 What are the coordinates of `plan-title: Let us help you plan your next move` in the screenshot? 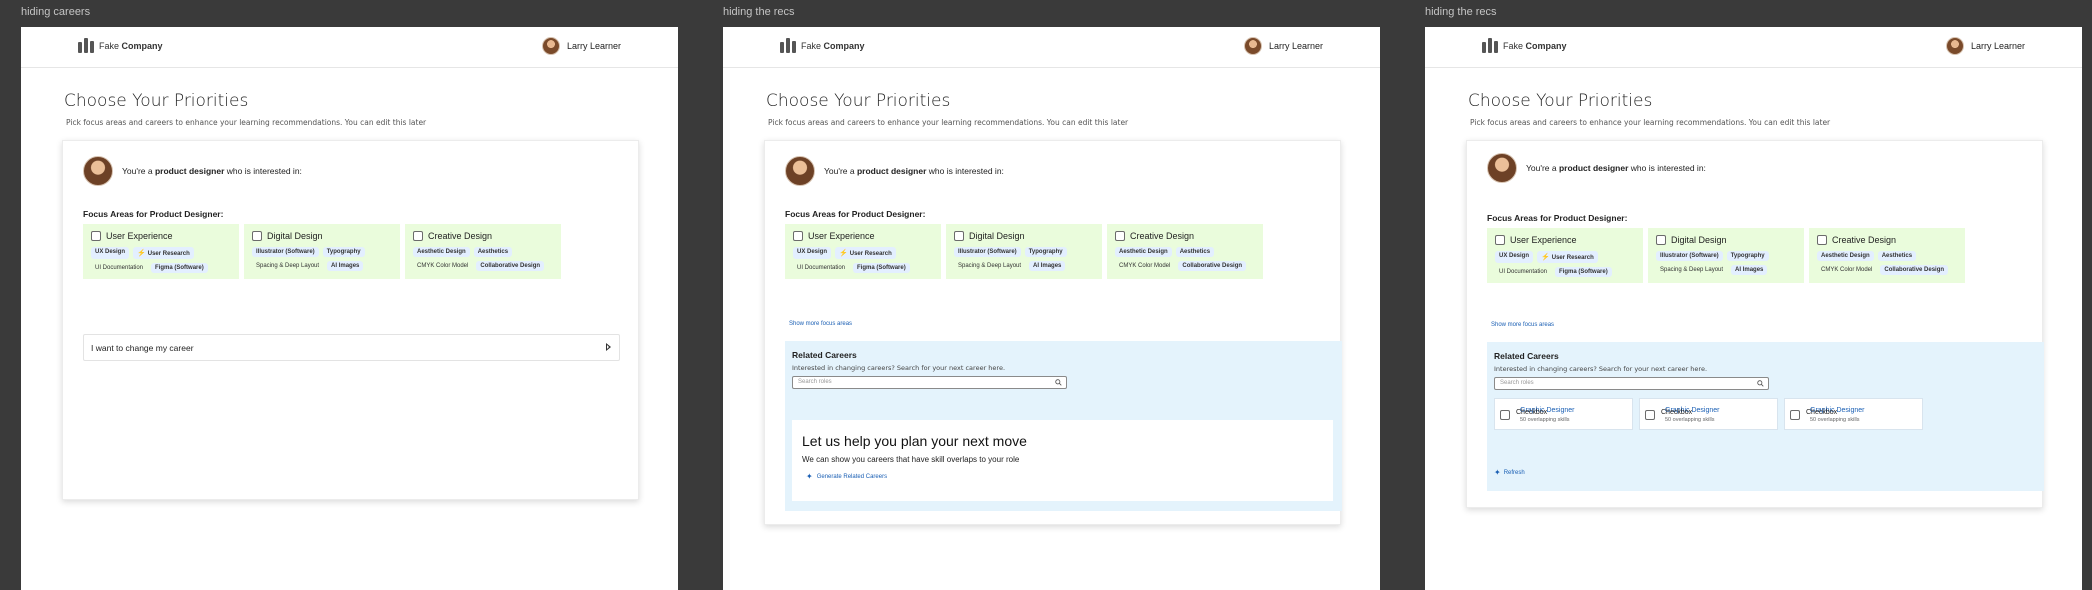 It's located at (914, 441).